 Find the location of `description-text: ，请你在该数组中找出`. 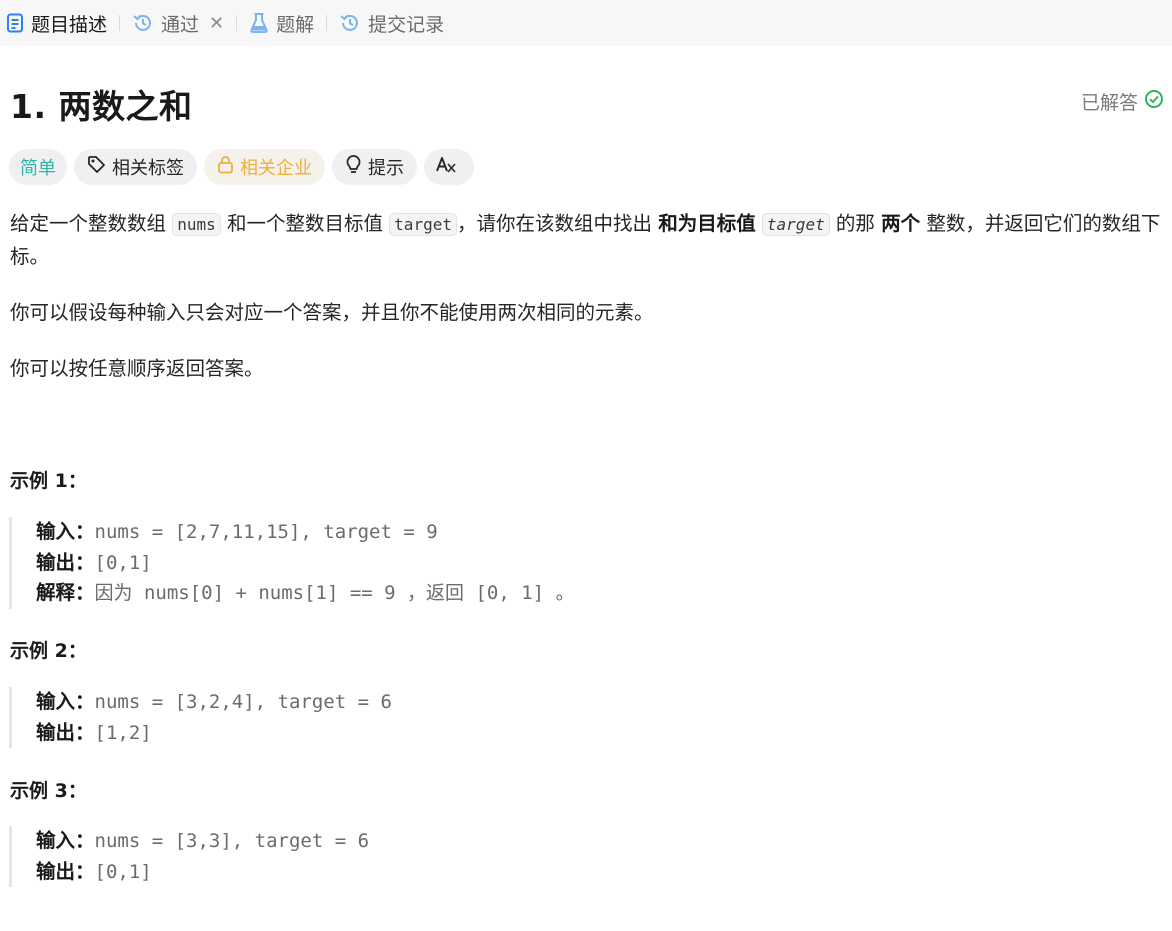

description-text: ，请你在该数组中找出 is located at coordinates (554, 223).